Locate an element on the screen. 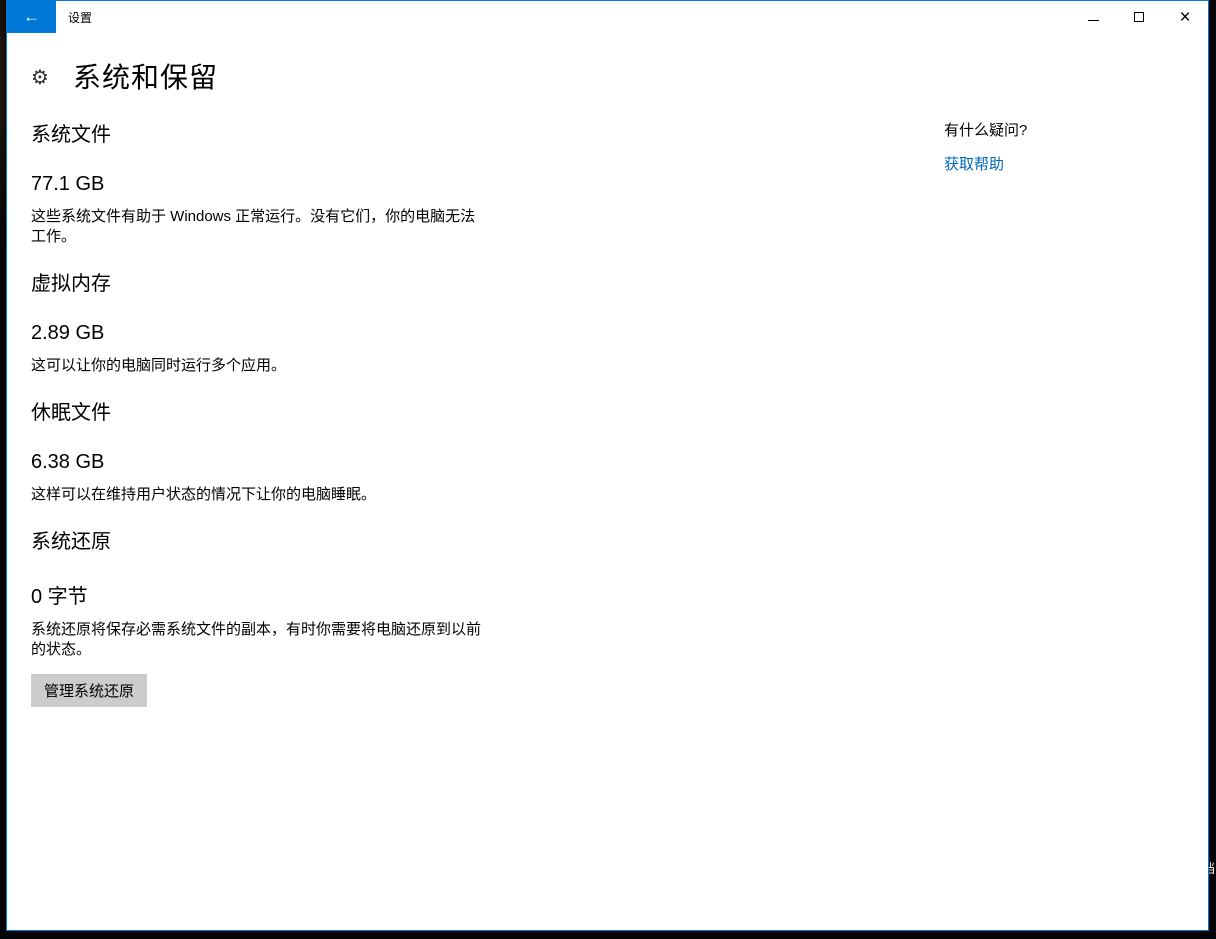  close-icon: × is located at coordinates (1185, 17).